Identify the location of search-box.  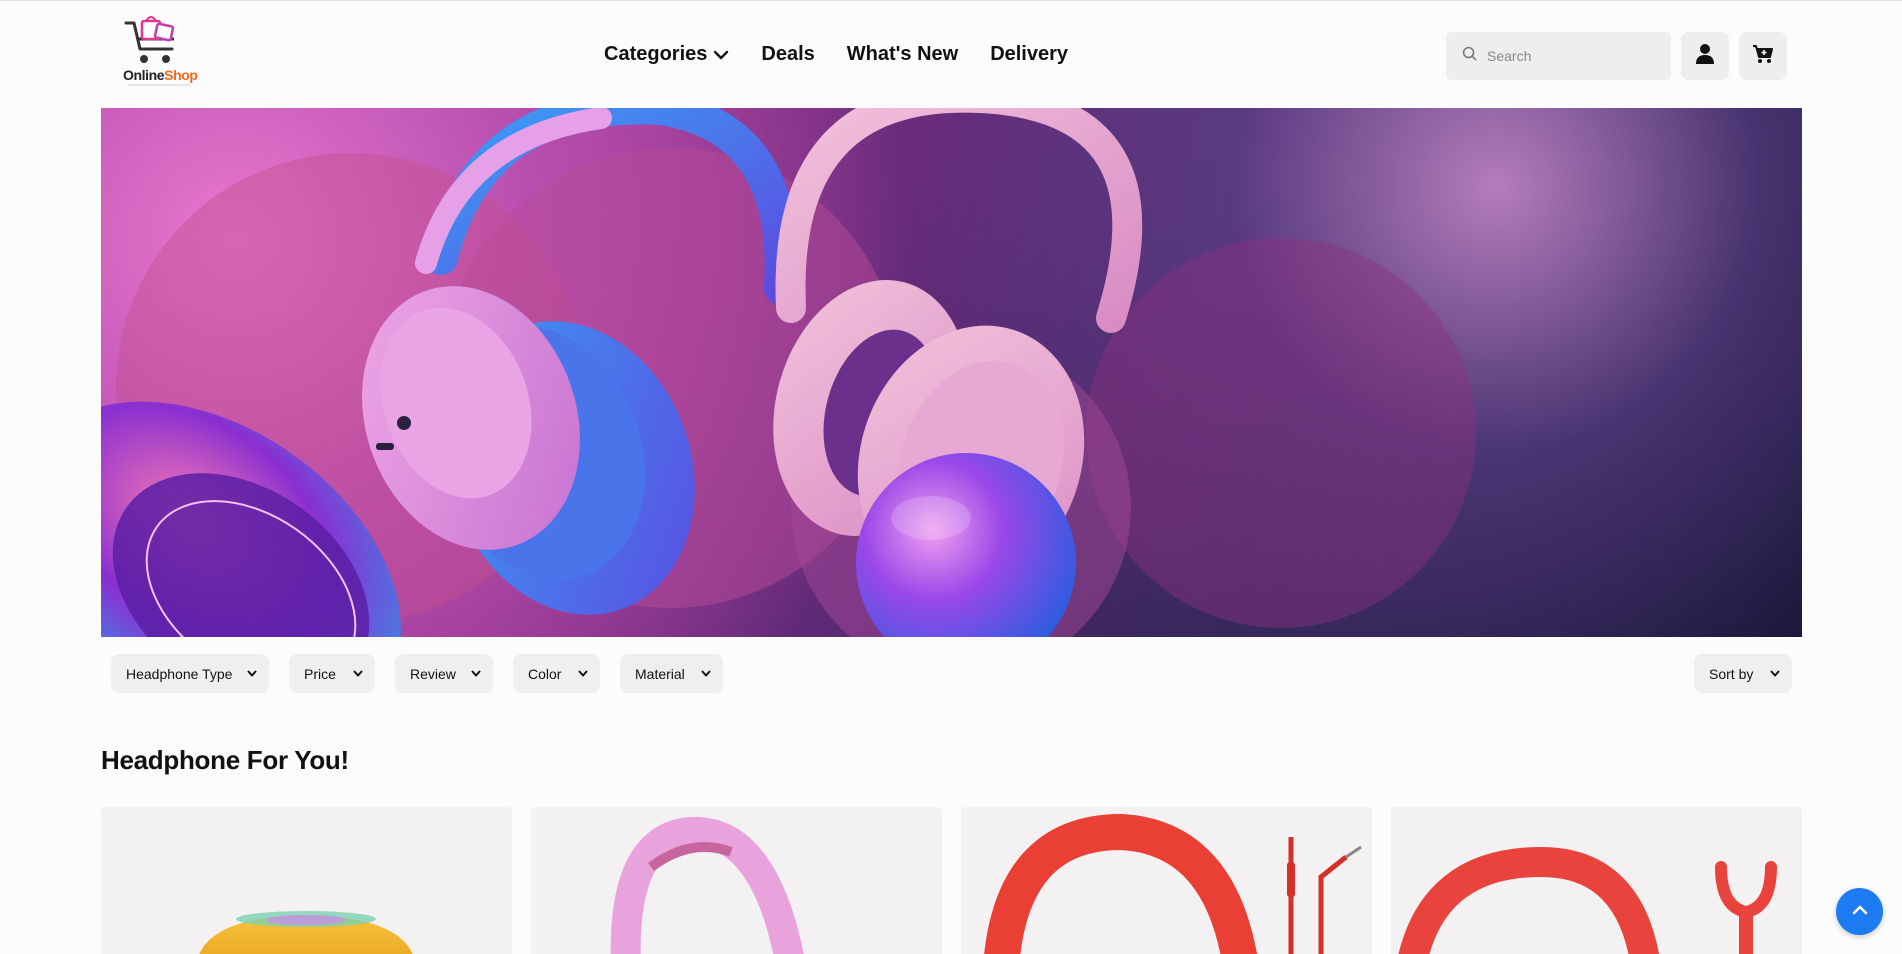
(1558, 56).